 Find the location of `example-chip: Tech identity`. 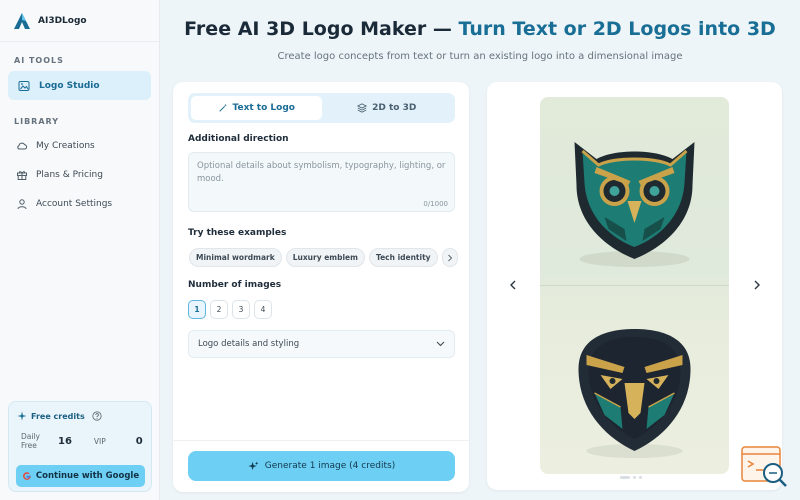

example-chip: Tech identity is located at coordinates (403, 257).